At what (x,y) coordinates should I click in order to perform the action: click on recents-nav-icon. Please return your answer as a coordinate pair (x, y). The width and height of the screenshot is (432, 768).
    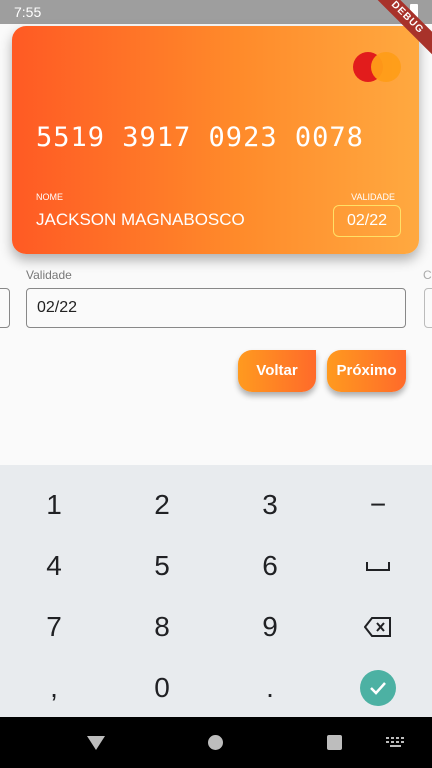
    Looking at the image, I should click on (334, 742).